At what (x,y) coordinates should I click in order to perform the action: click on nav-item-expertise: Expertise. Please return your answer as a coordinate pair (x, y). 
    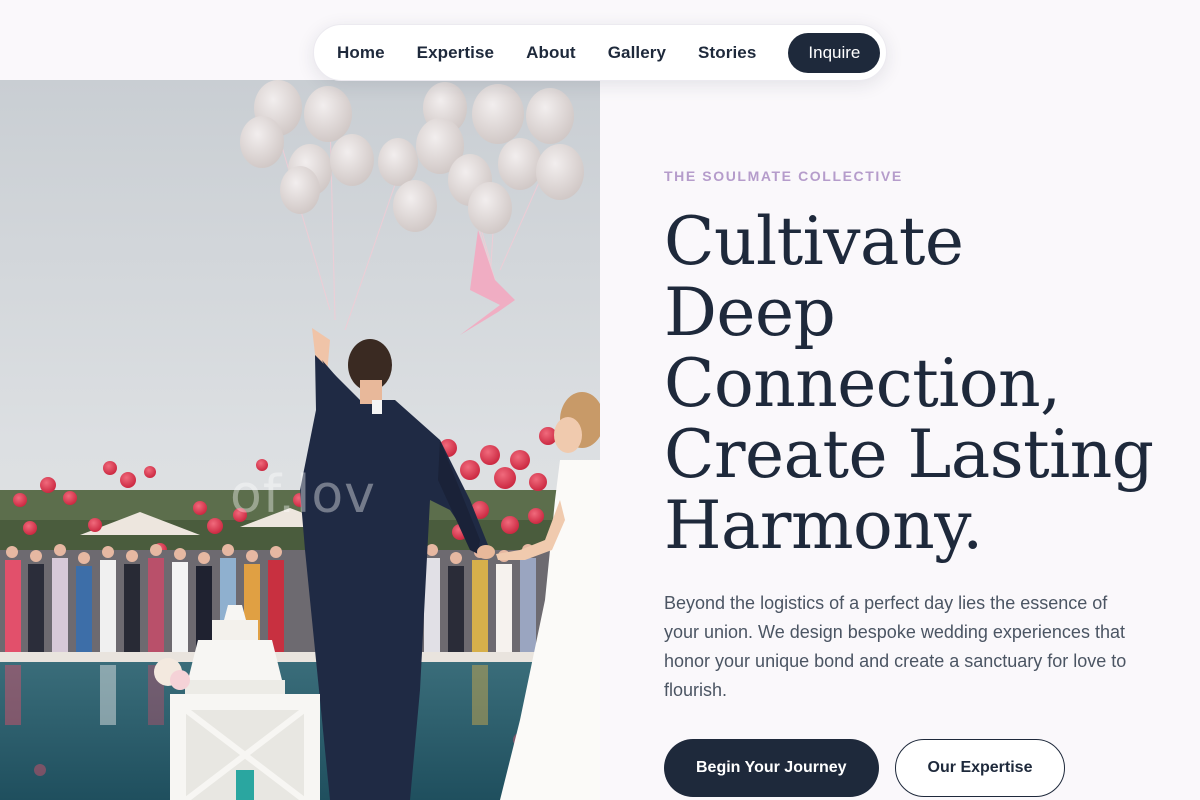
    Looking at the image, I should click on (455, 53).